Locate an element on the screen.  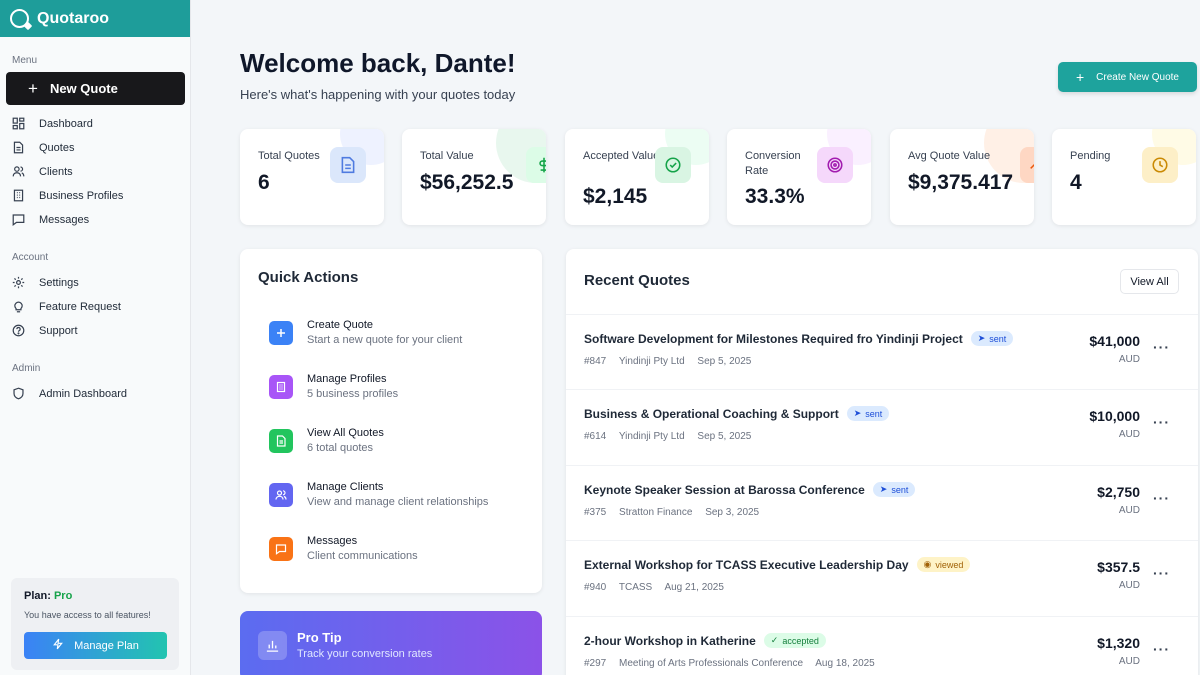
sidebar-item-support: Support is located at coordinates (45, 330).